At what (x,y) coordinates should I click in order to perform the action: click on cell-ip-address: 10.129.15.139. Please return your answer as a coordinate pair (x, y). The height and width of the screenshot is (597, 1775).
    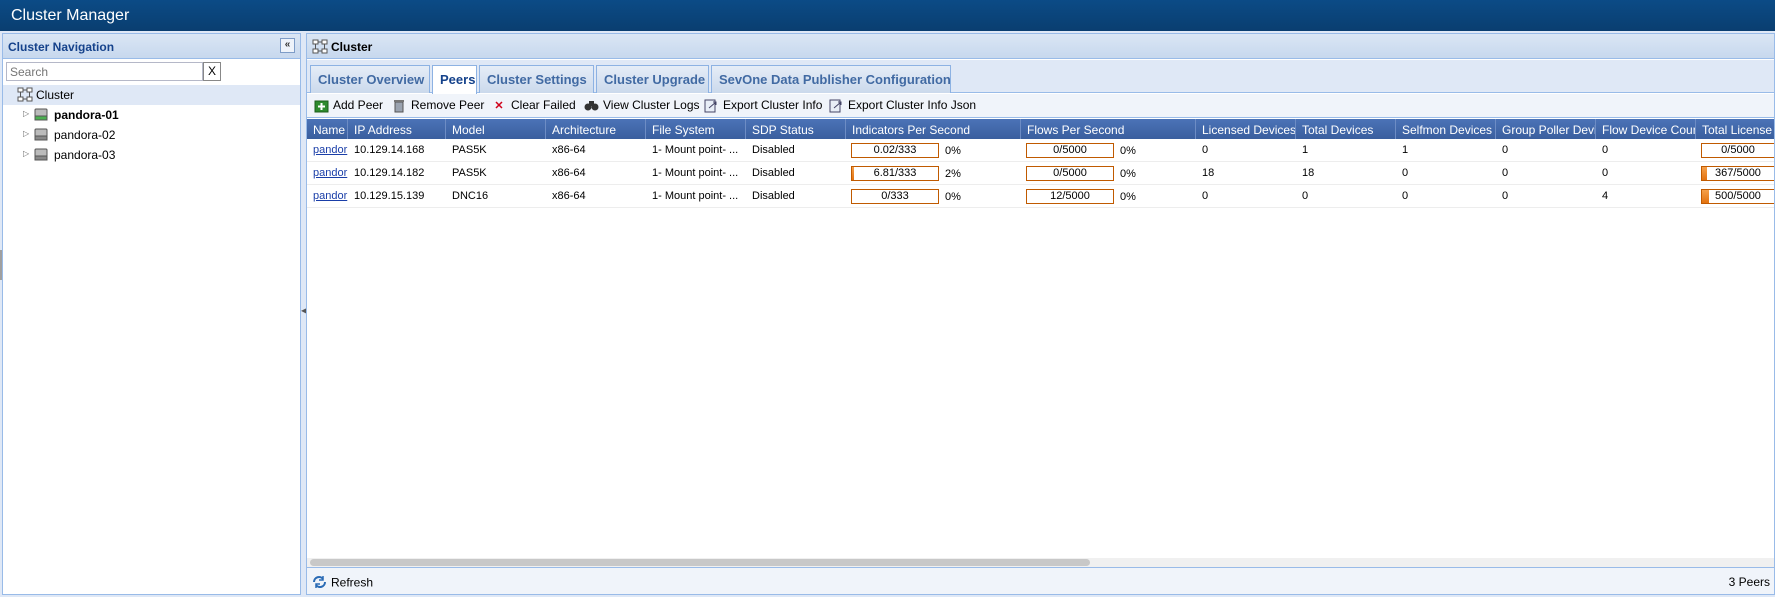
    Looking at the image, I should click on (389, 196).